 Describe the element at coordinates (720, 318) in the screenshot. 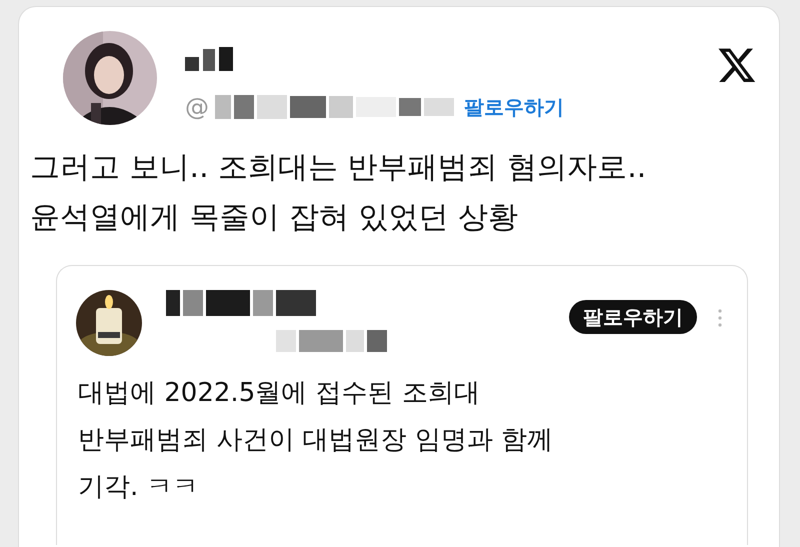

I see `more-options-icon` at that location.